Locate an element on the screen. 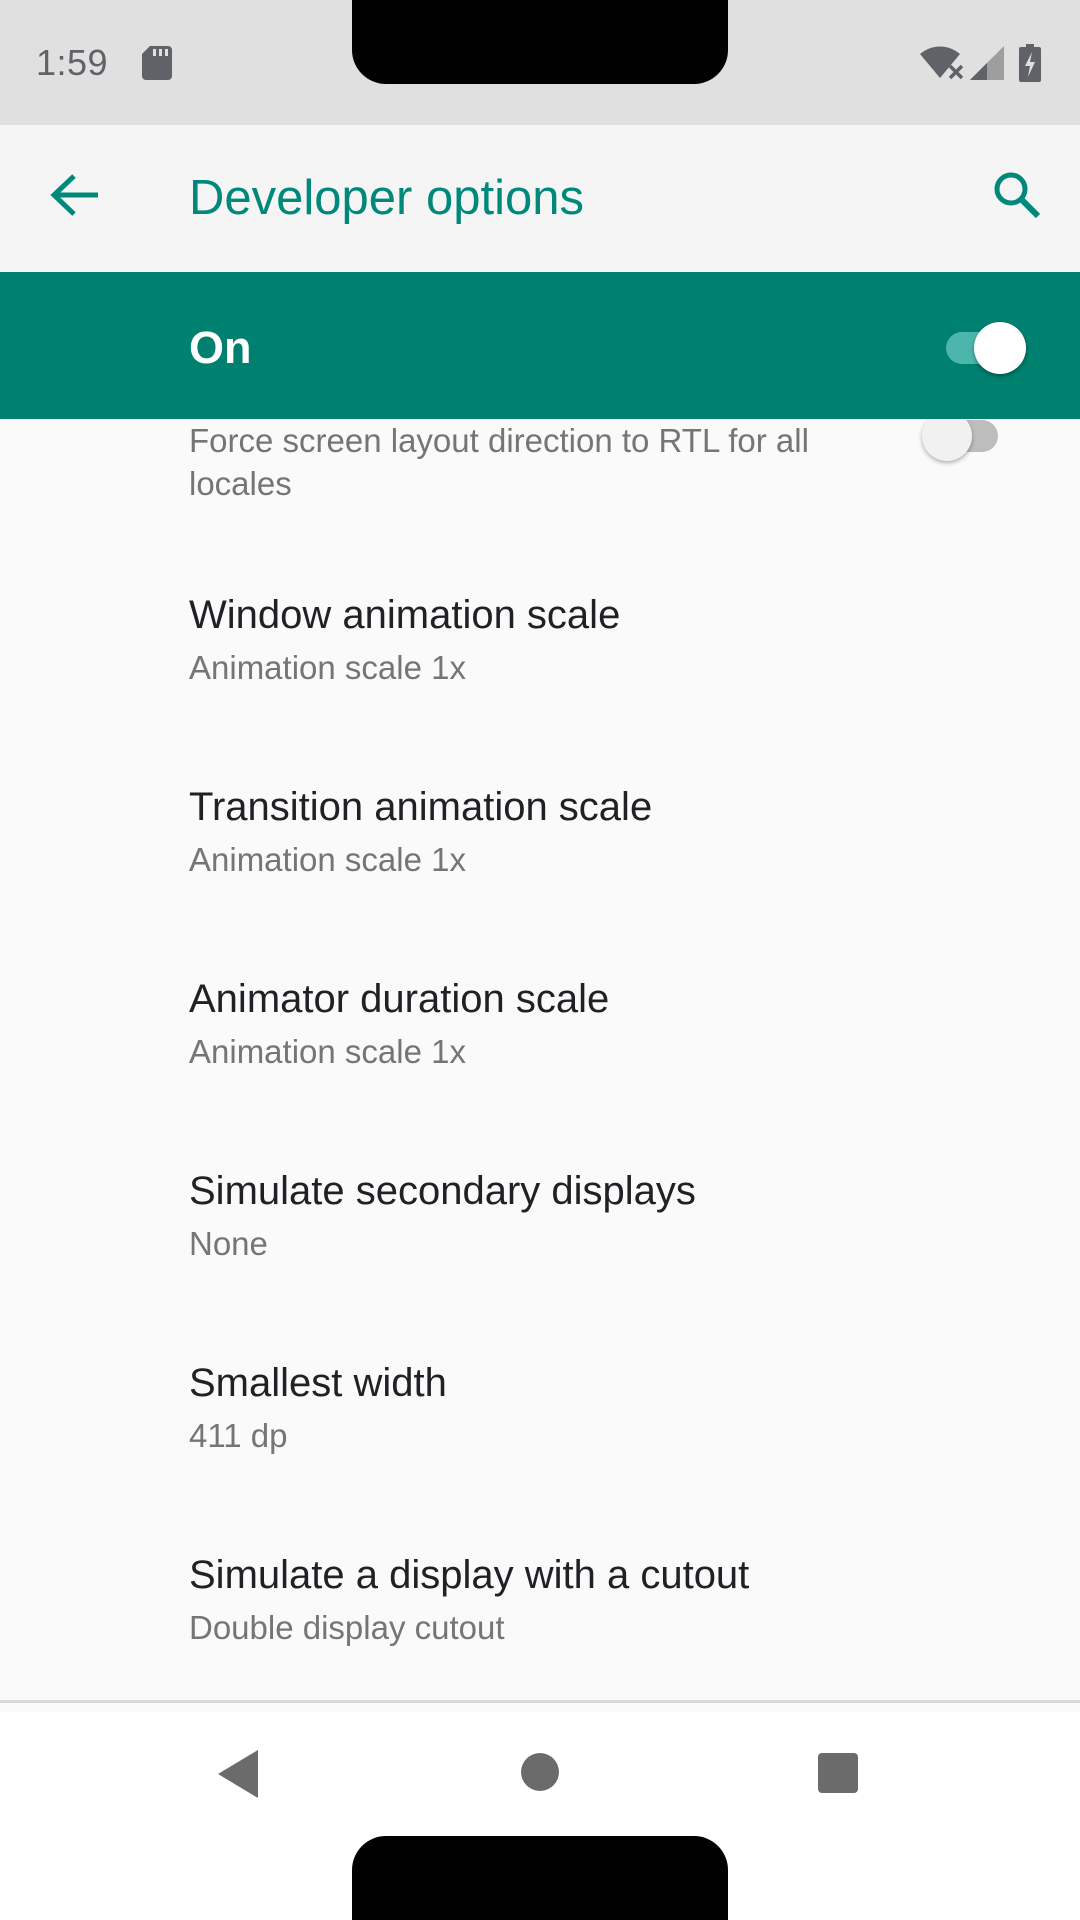  simulate-secondary-displays-title: Simulate secondary displays is located at coordinates (442, 1191).